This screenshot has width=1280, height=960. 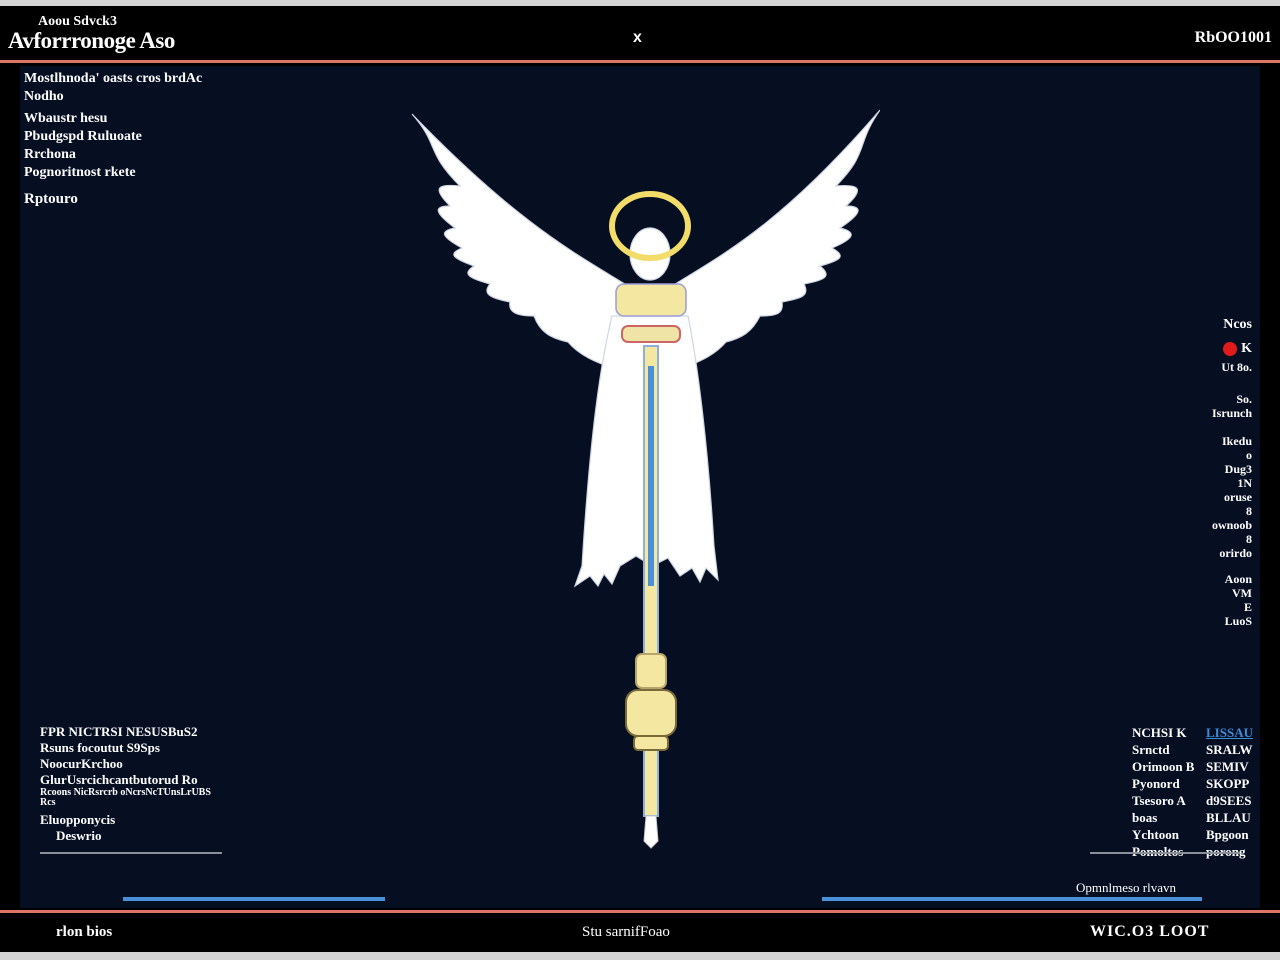 I want to click on right-panel-line: So., so click(x=1244, y=399).